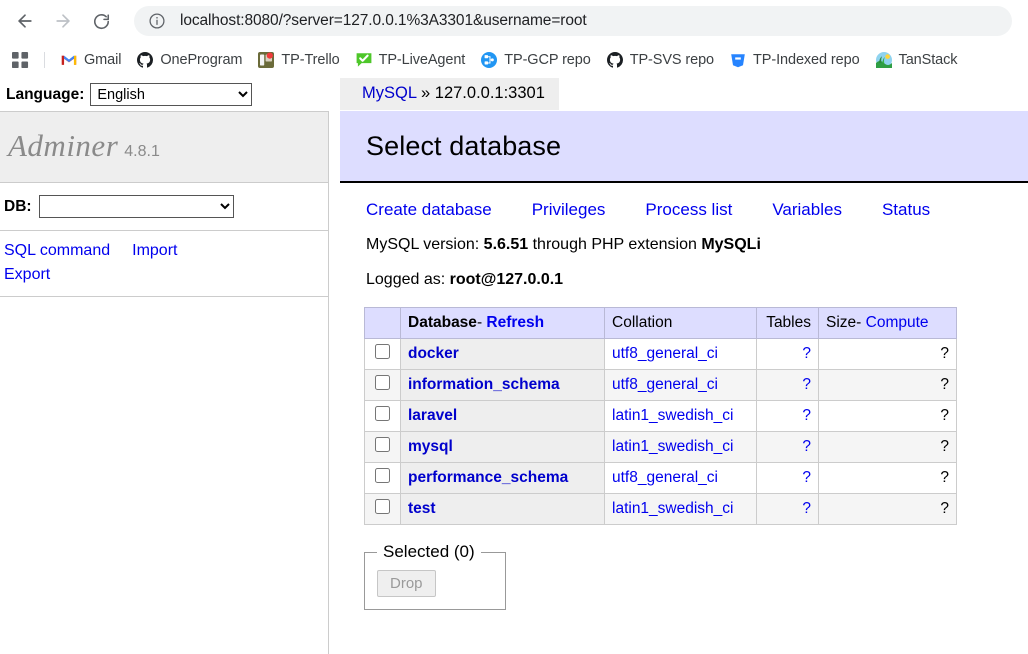  Describe the element at coordinates (103, 60) in the screenshot. I see `bookmark-label: Gmail` at that location.